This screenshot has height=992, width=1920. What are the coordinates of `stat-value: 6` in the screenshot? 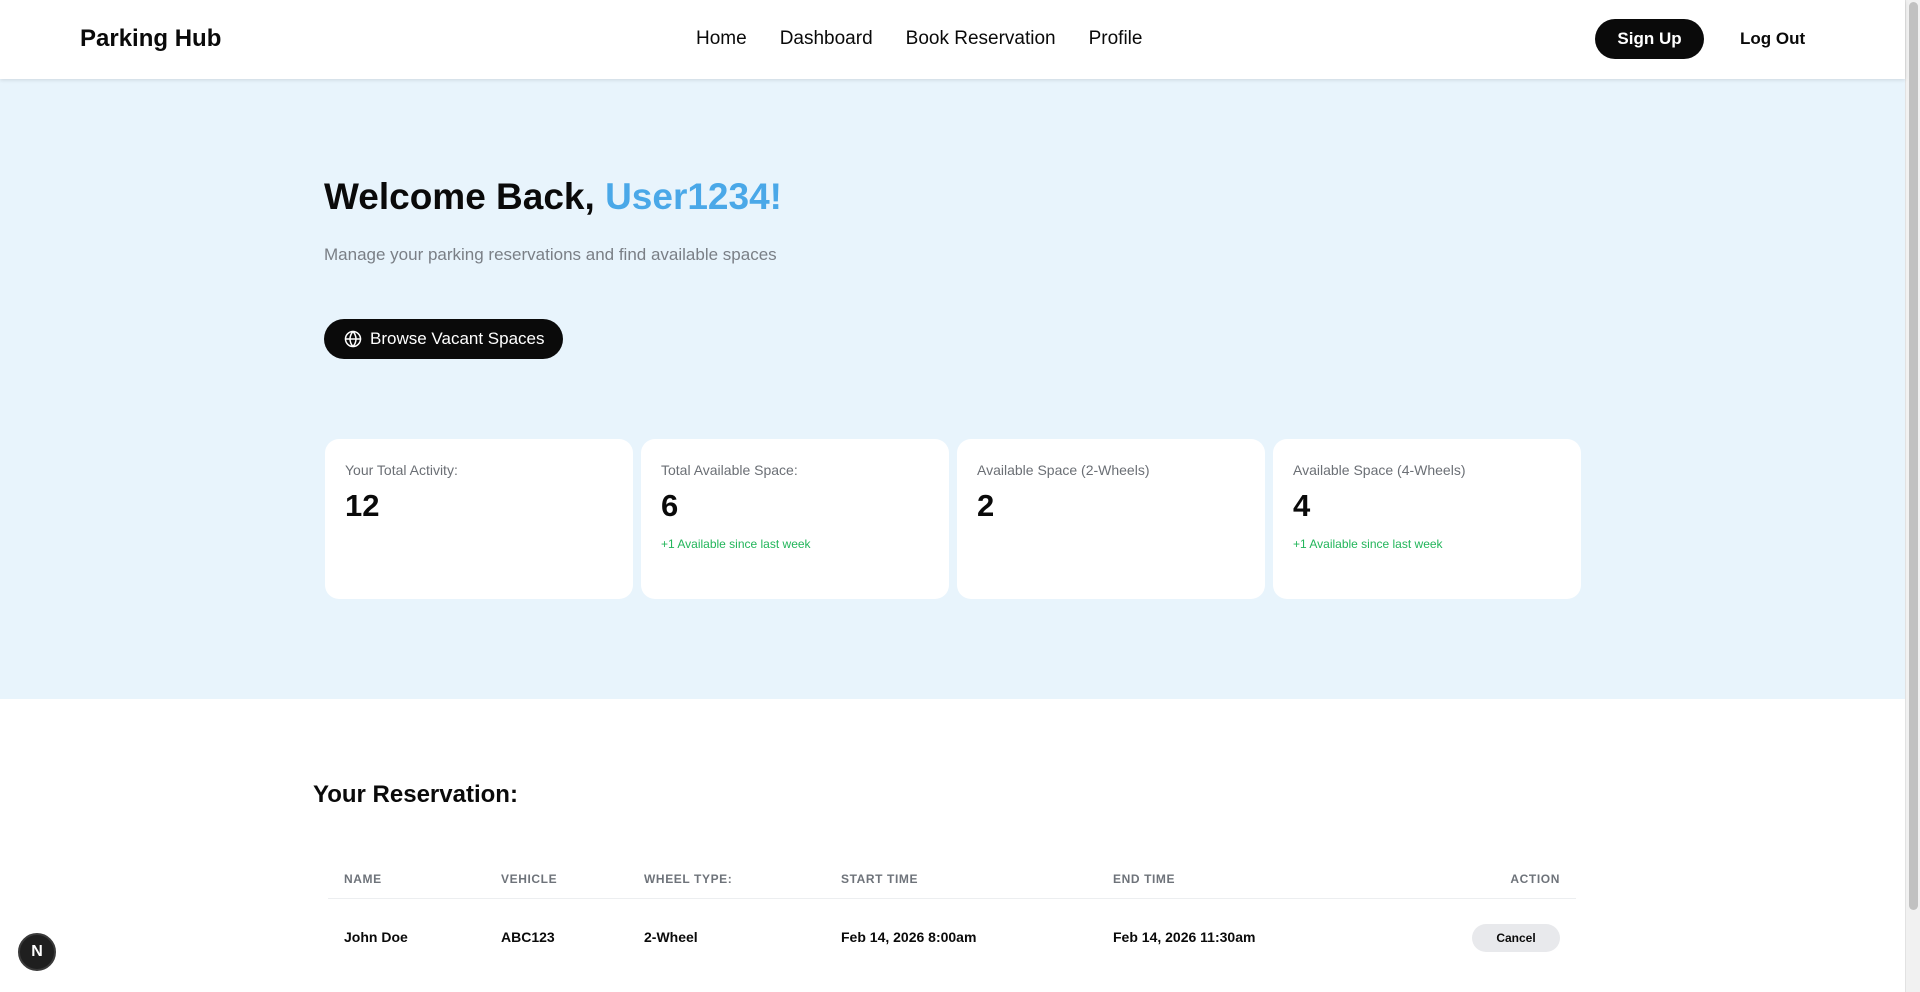 It's located at (670, 505).